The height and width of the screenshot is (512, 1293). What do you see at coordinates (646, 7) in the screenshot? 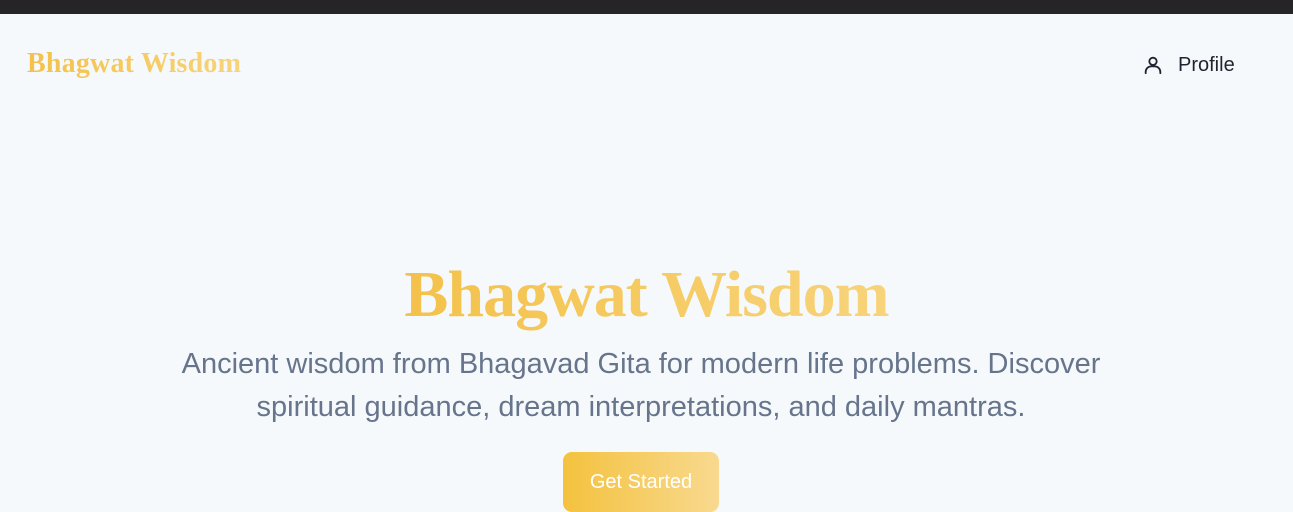
I see `window-top-strip` at bounding box center [646, 7].